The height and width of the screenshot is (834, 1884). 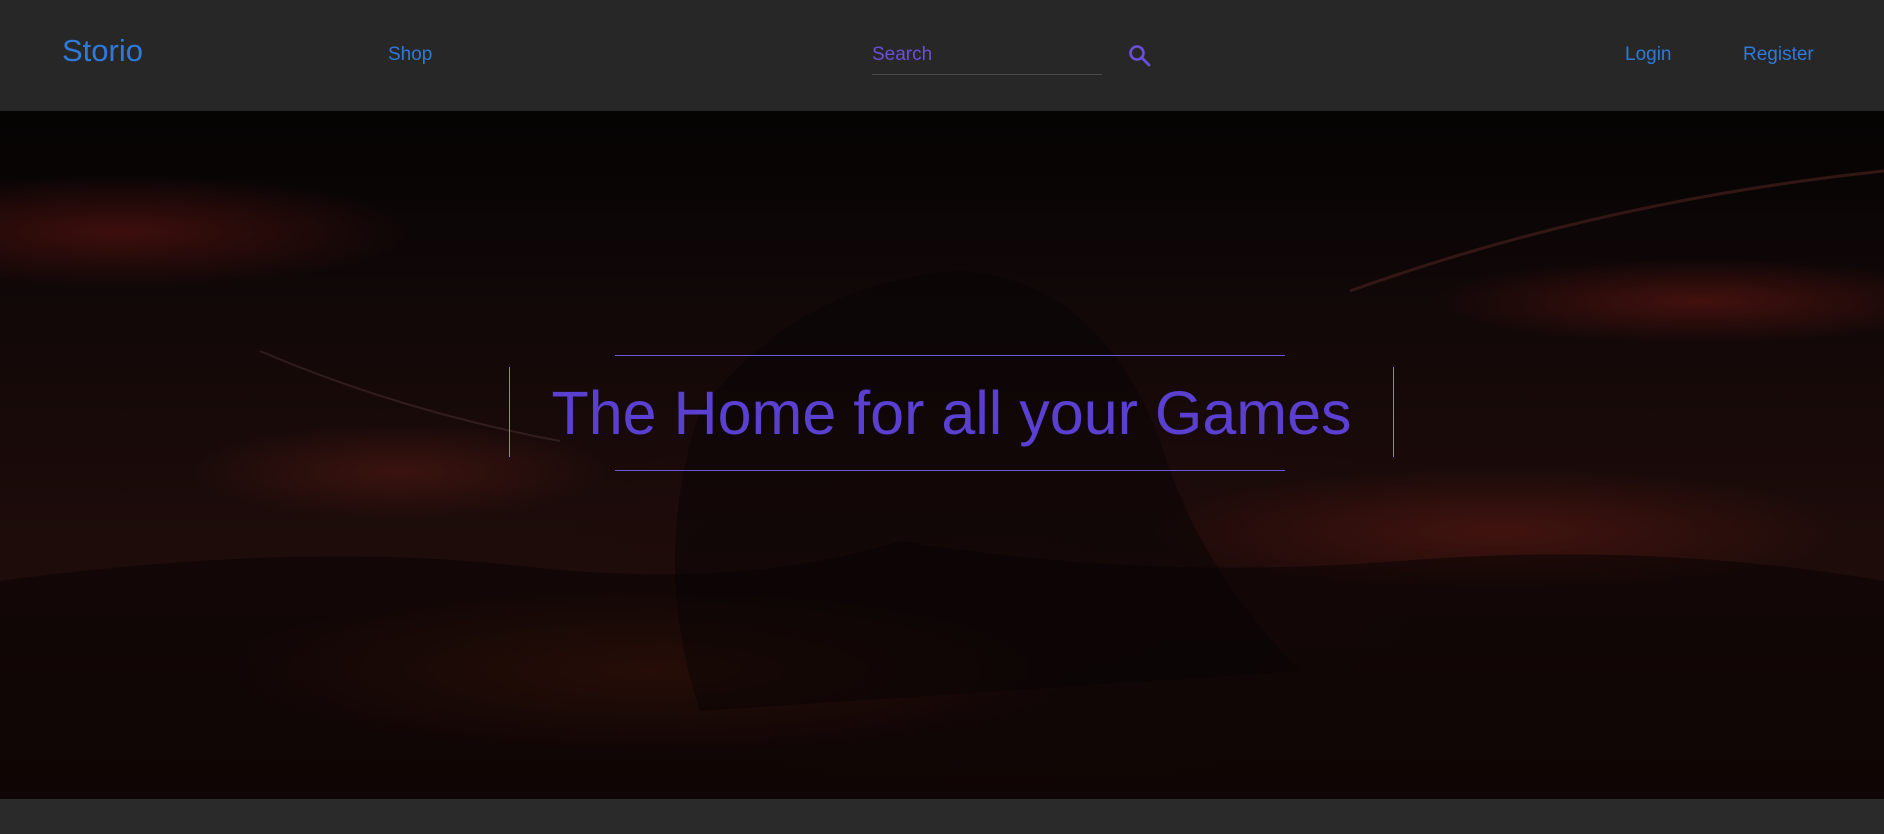 I want to click on search-field, so click(x=987, y=58).